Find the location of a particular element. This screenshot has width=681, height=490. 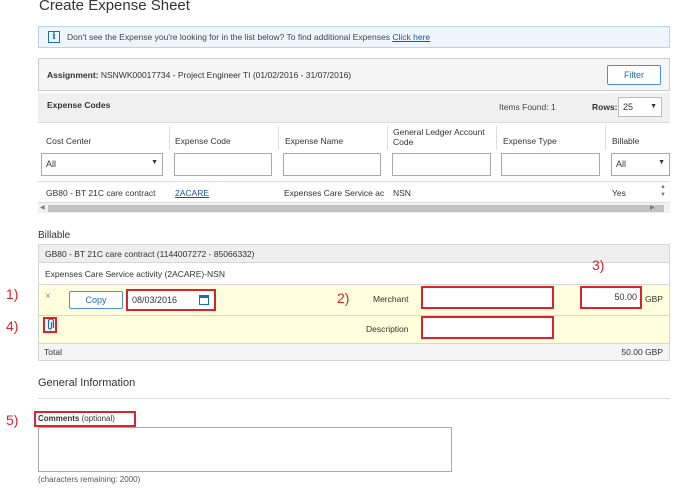

cost-center-filter-value: All is located at coordinates (51, 164).